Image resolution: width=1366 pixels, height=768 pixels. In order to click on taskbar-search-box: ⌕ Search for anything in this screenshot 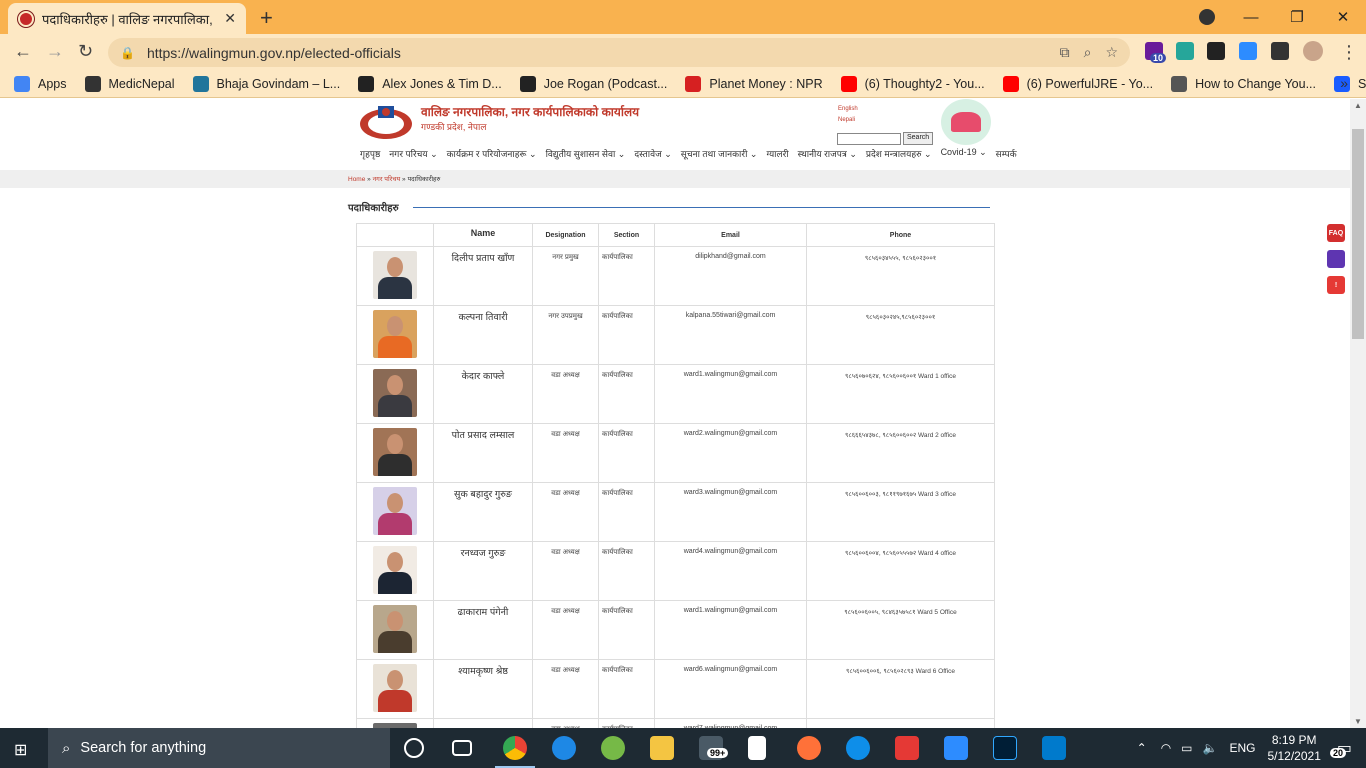, I will do `click(219, 748)`.